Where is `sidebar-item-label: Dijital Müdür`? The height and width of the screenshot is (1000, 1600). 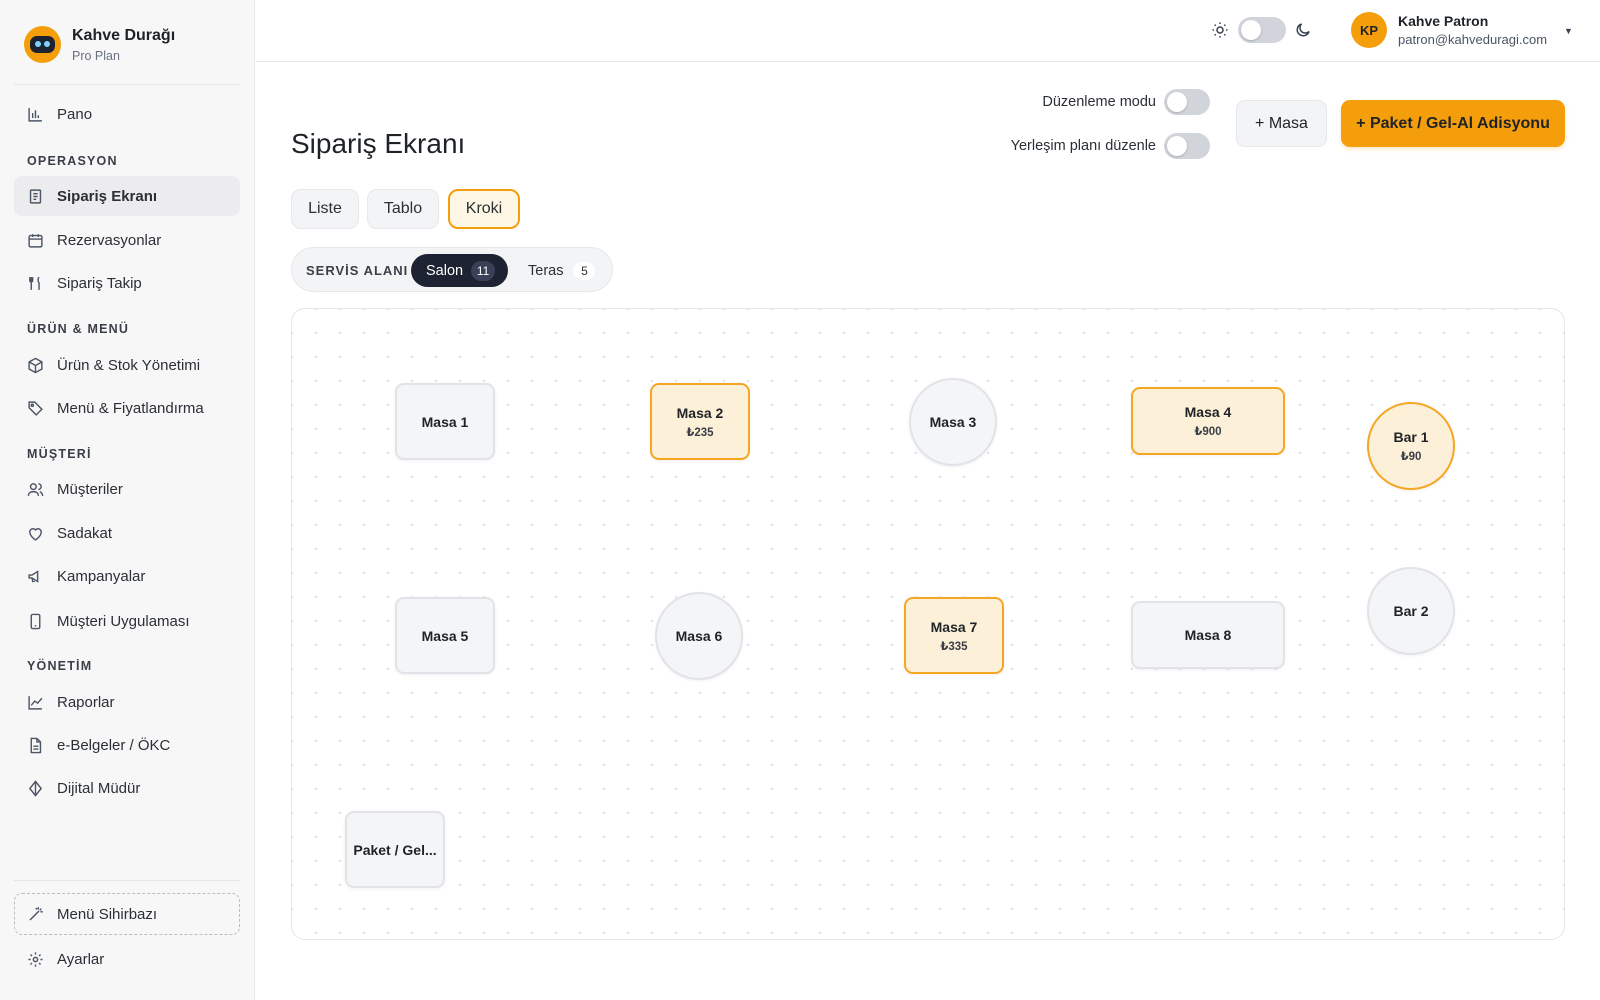 sidebar-item-label: Dijital Müdür is located at coordinates (99, 788).